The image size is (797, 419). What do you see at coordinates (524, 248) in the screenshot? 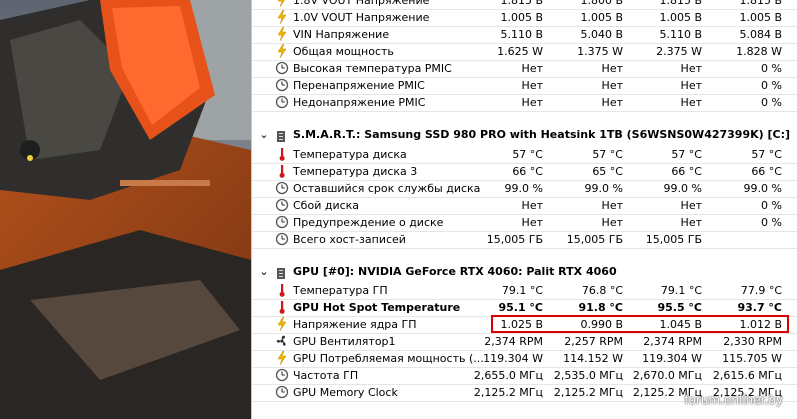
I see `row-divider` at bounding box center [524, 248].